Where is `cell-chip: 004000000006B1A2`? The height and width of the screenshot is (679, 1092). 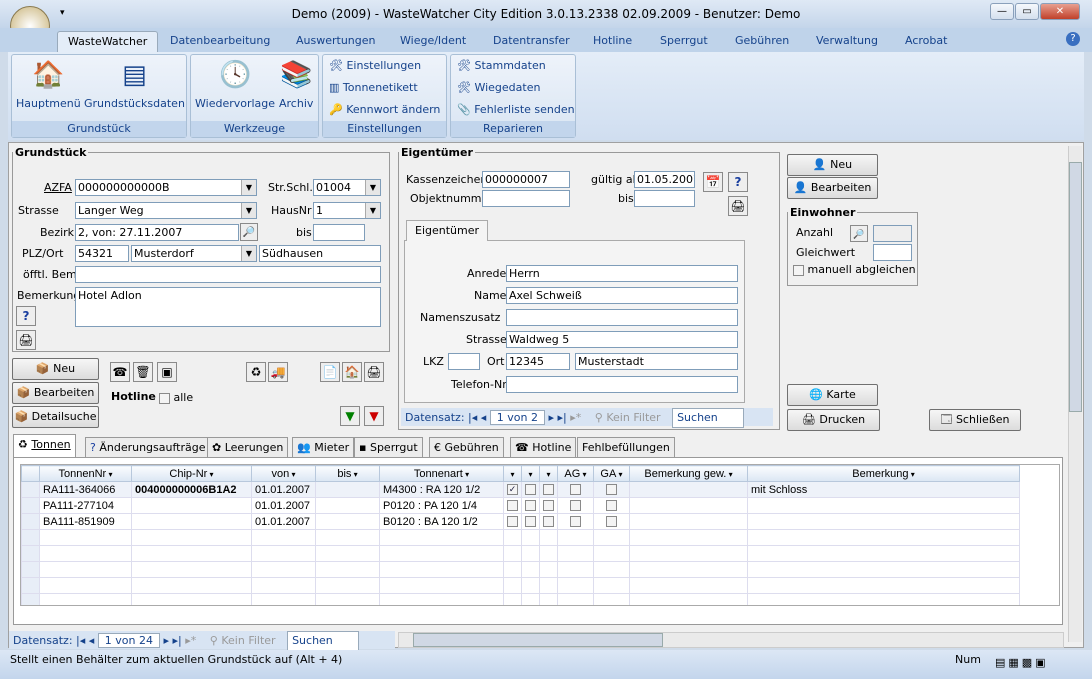 cell-chip: 004000000006B1A2 is located at coordinates (191, 489).